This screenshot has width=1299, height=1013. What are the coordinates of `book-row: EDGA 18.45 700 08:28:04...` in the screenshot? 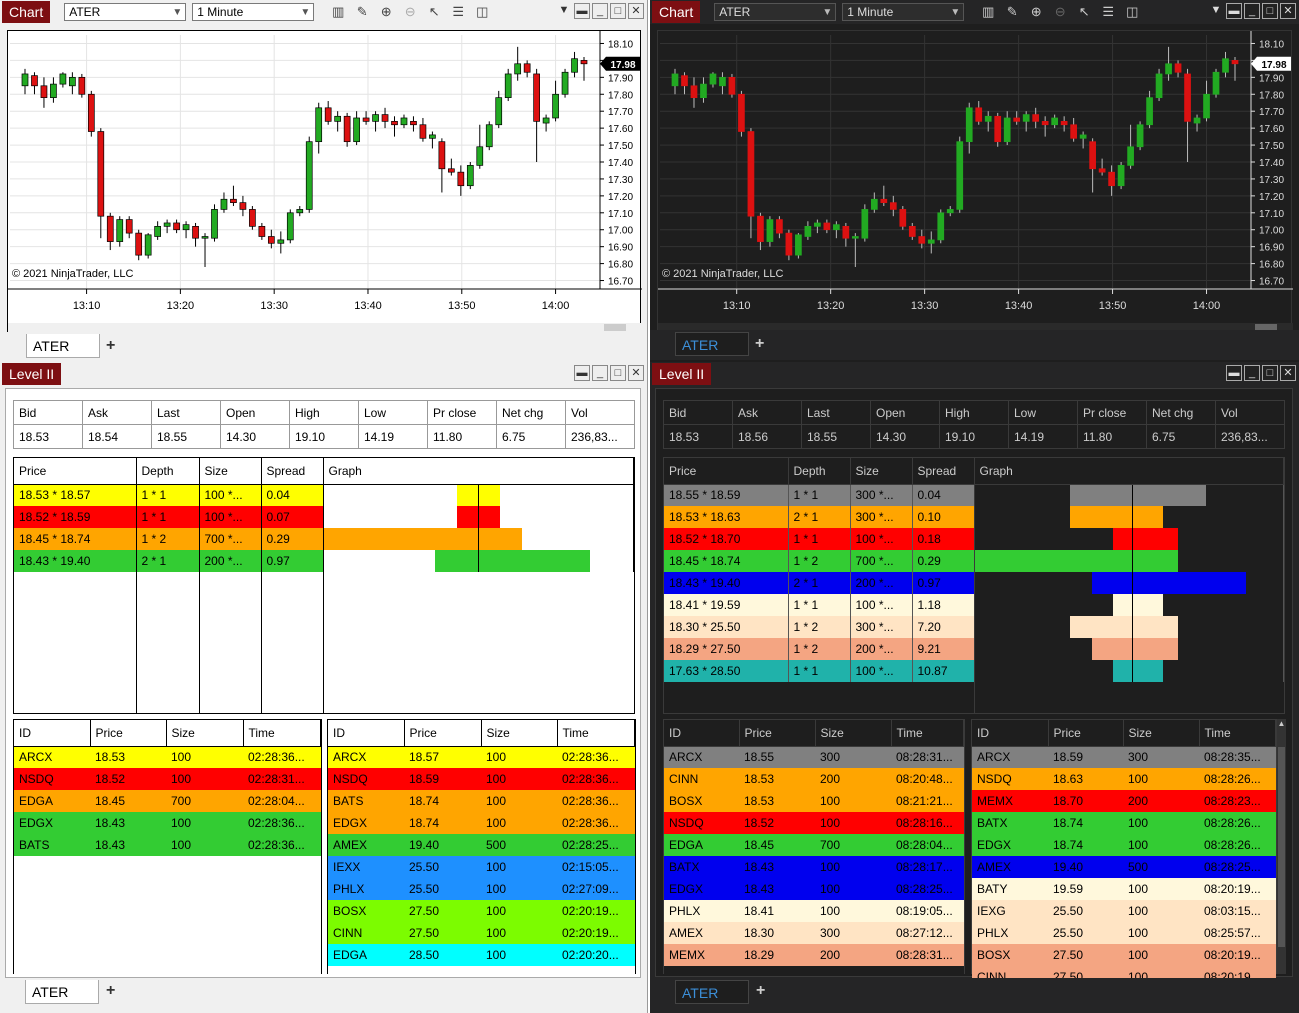 It's located at (814, 845).